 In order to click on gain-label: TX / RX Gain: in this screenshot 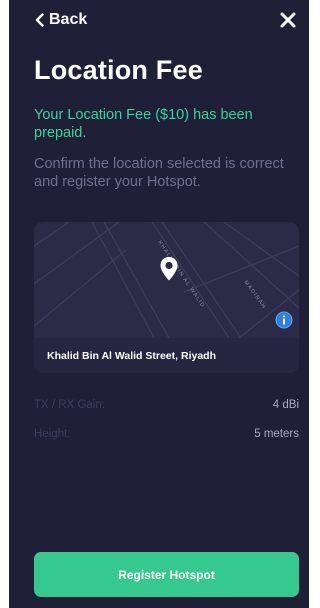, I will do `click(69, 405)`.